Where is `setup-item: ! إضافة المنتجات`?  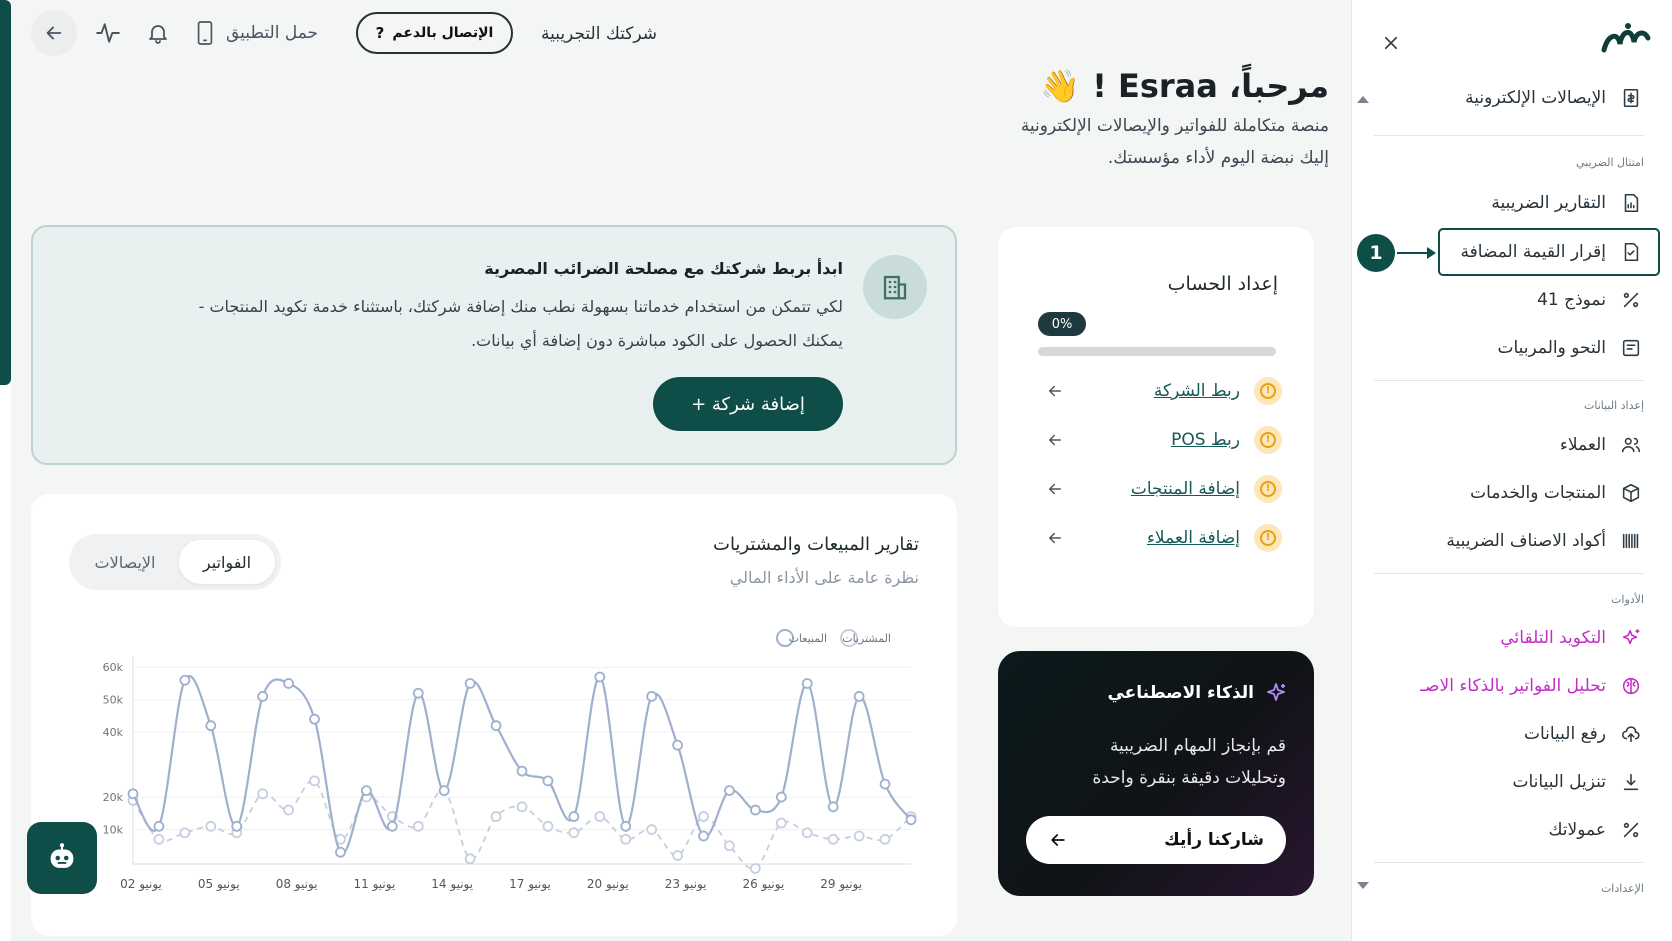 setup-item: ! إضافة المنتجات is located at coordinates (1164, 489).